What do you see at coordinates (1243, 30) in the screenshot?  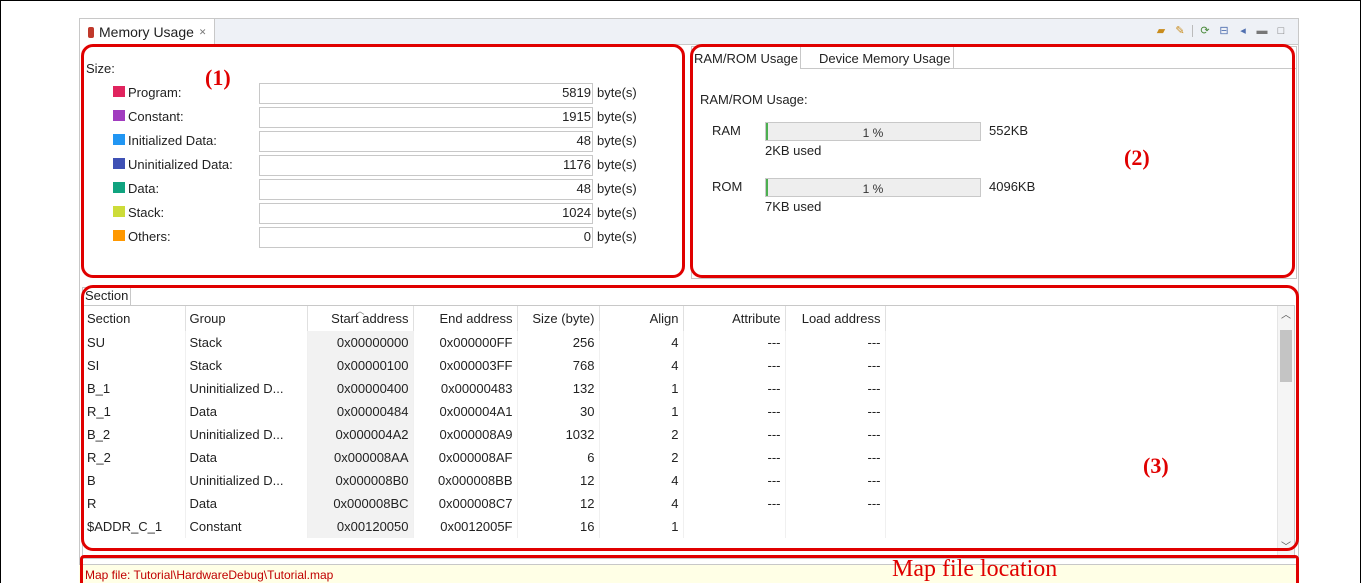 I see `back-icon: ◂` at bounding box center [1243, 30].